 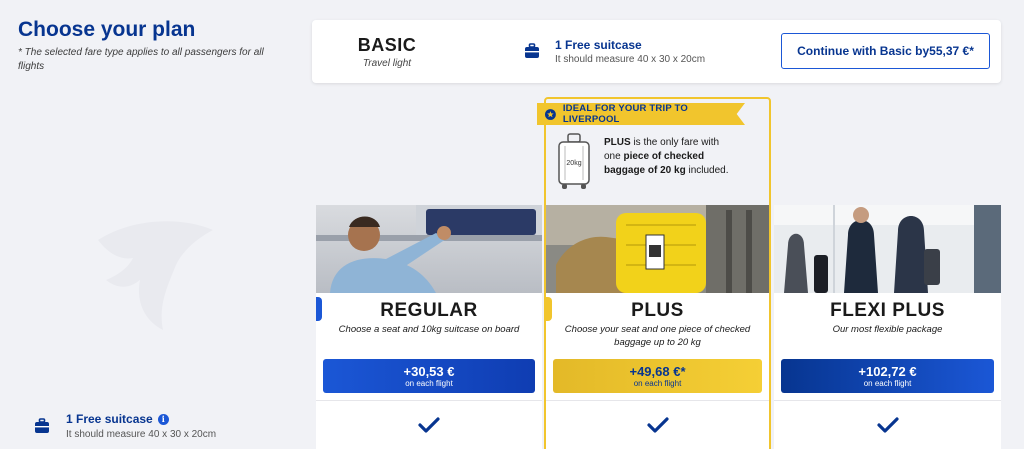 What do you see at coordinates (707, 170) in the screenshot?
I see `plus-desc-part4: included.` at bounding box center [707, 170].